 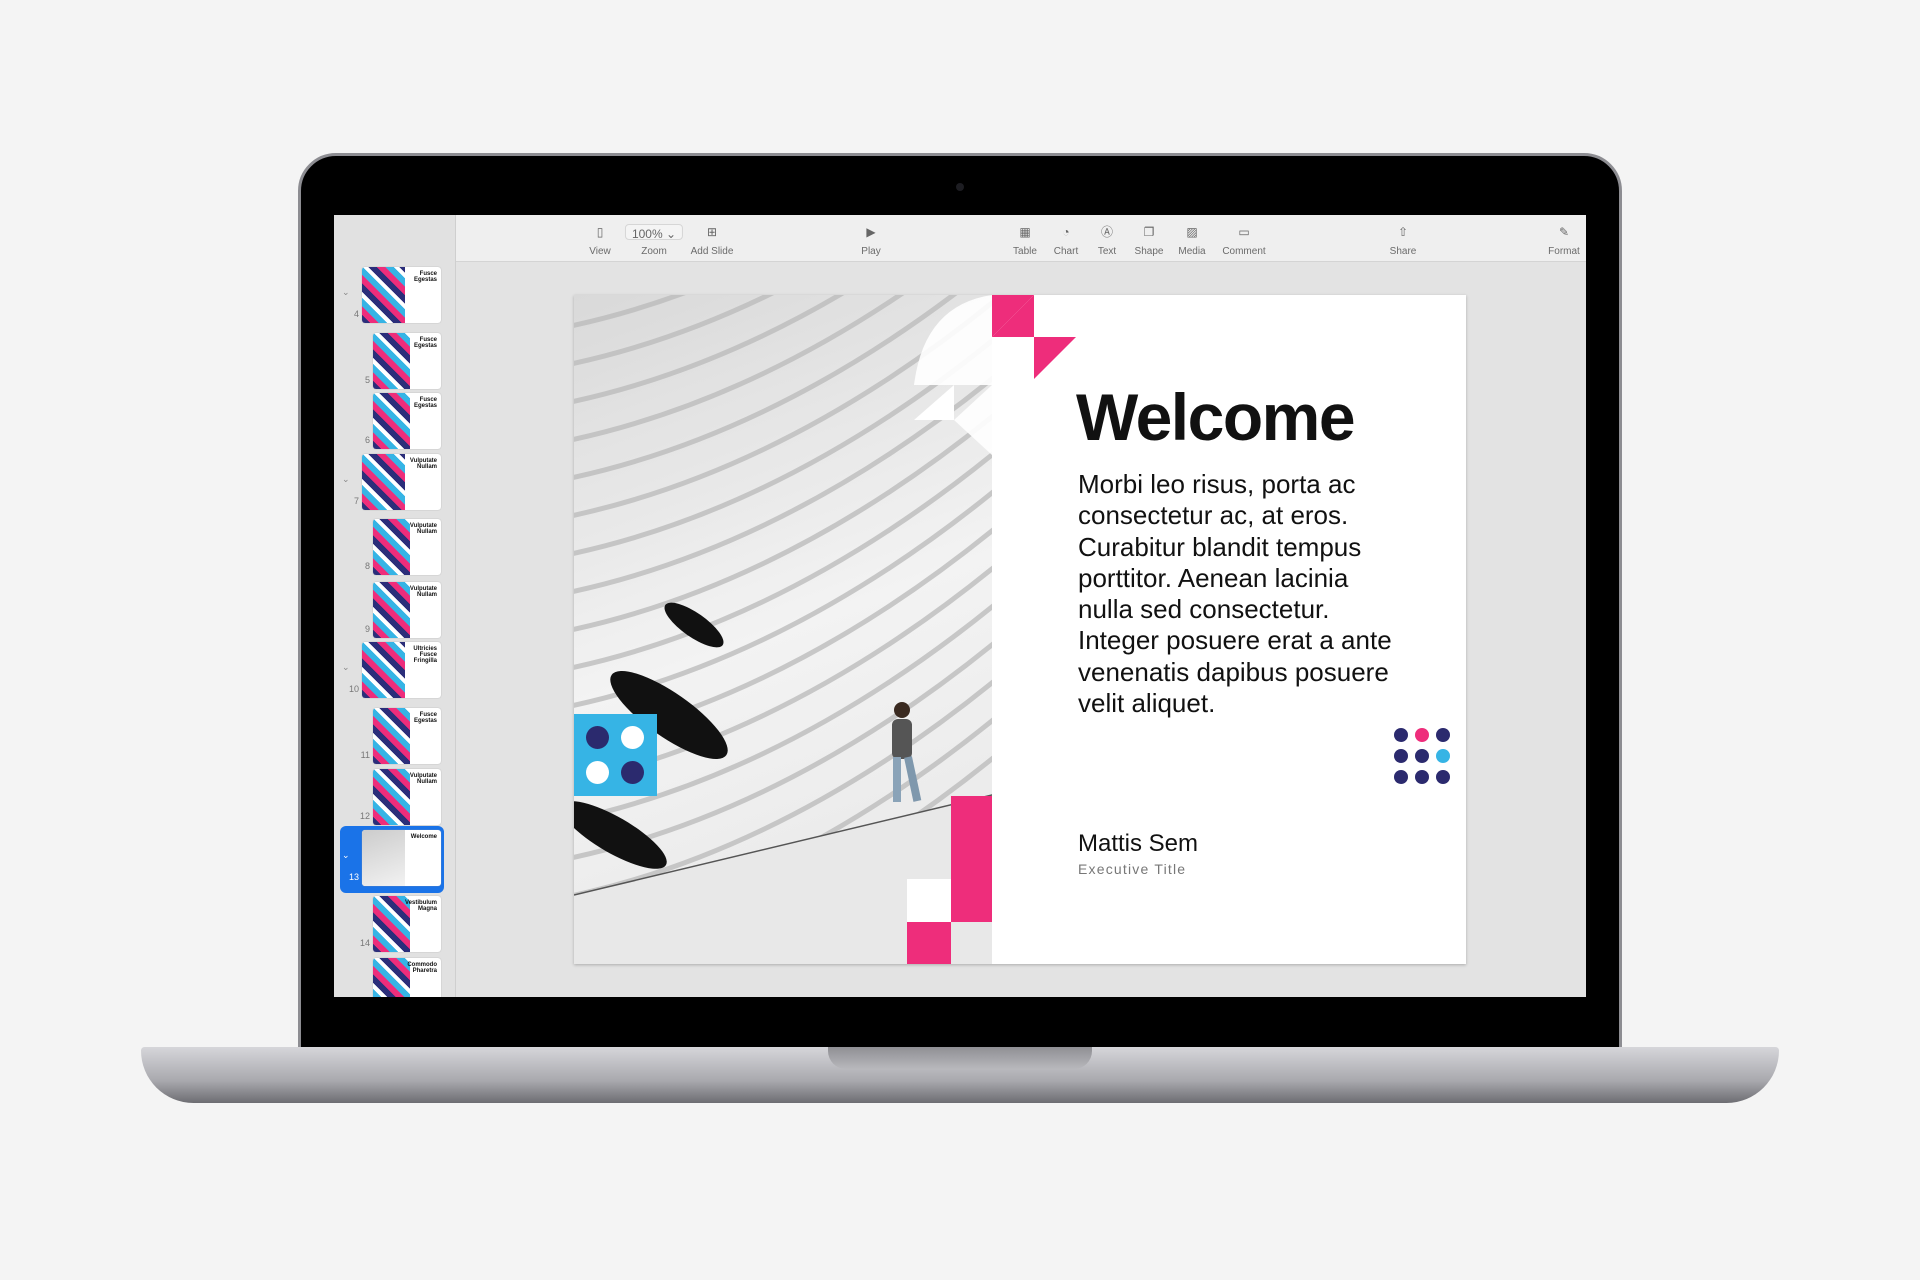 What do you see at coordinates (401, 858) in the screenshot?
I see `slide-thumbnail: Welcome` at bounding box center [401, 858].